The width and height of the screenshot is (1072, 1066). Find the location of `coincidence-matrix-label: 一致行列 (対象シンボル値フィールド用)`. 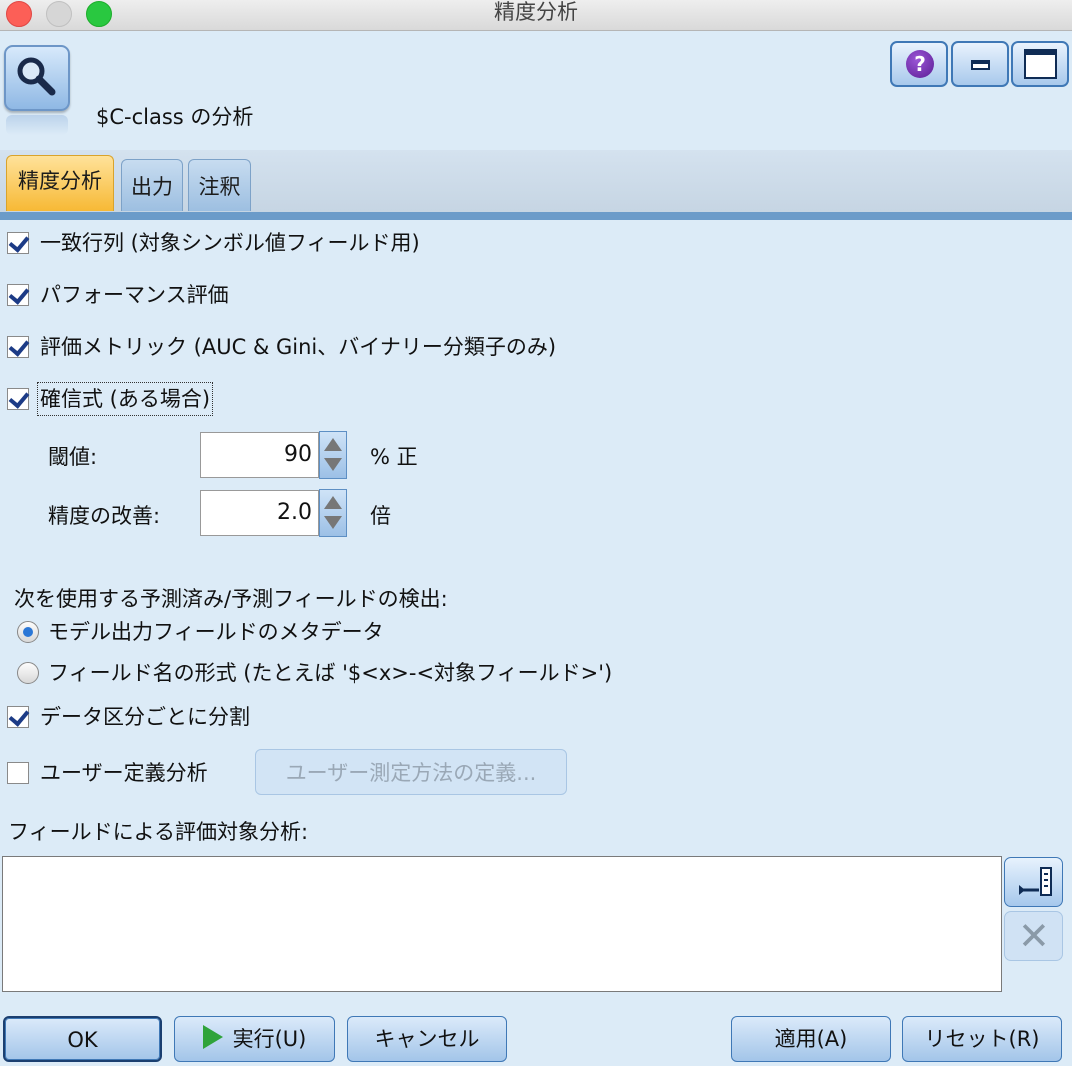

coincidence-matrix-label: 一致行列 (対象シンボル値フィールド用) is located at coordinates (230, 243).